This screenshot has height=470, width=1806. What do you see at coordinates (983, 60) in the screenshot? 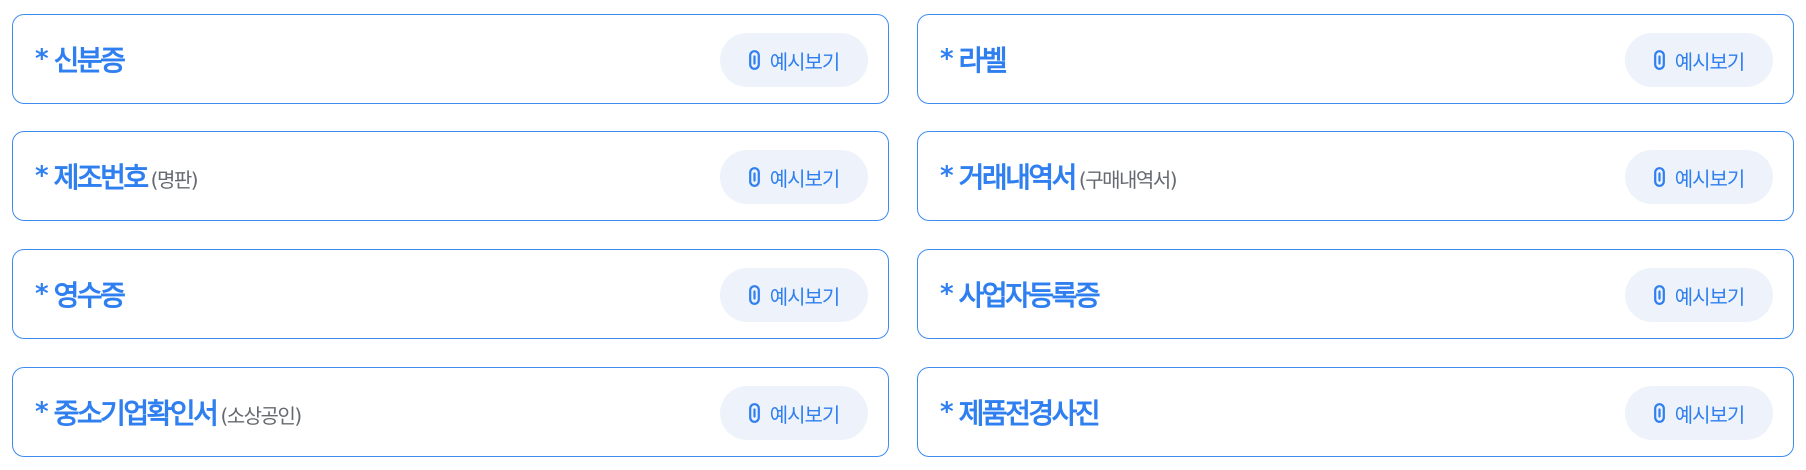
I see `document-title: 라벨` at bounding box center [983, 60].